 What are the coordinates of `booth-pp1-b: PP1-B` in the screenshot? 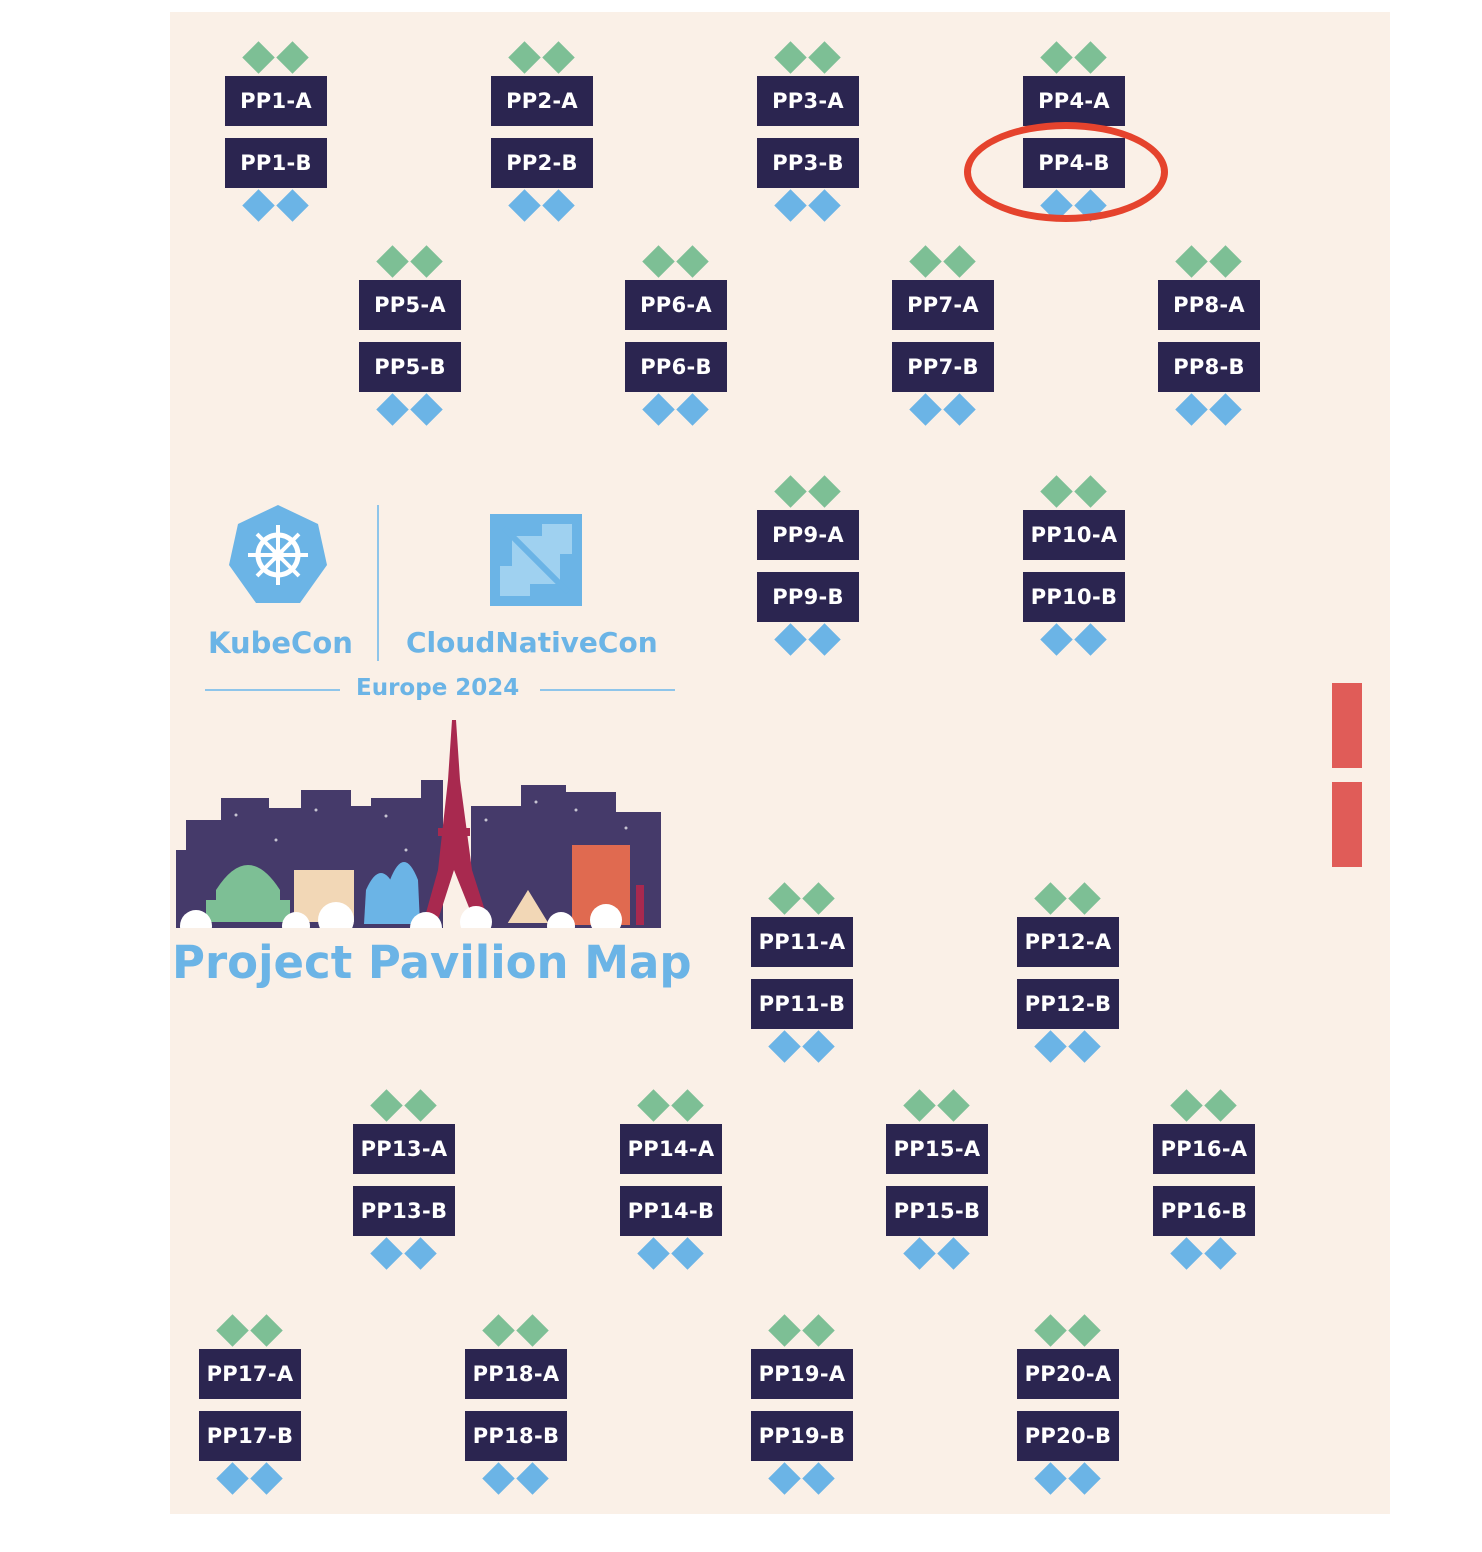 It's located at (276, 163).